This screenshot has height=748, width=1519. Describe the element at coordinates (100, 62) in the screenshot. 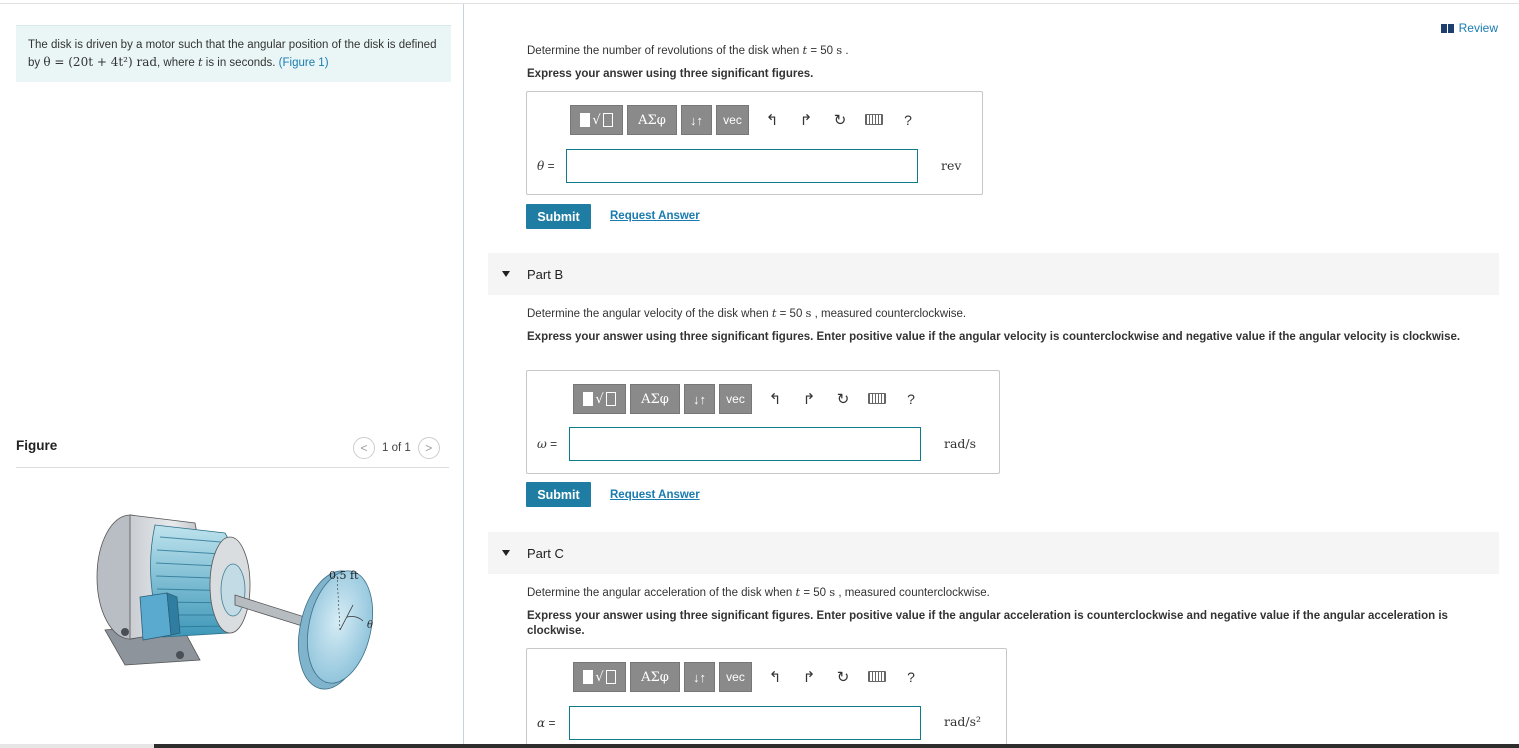

I see `angular-position-equation: θ = (20t + 4t²) rad` at that location.